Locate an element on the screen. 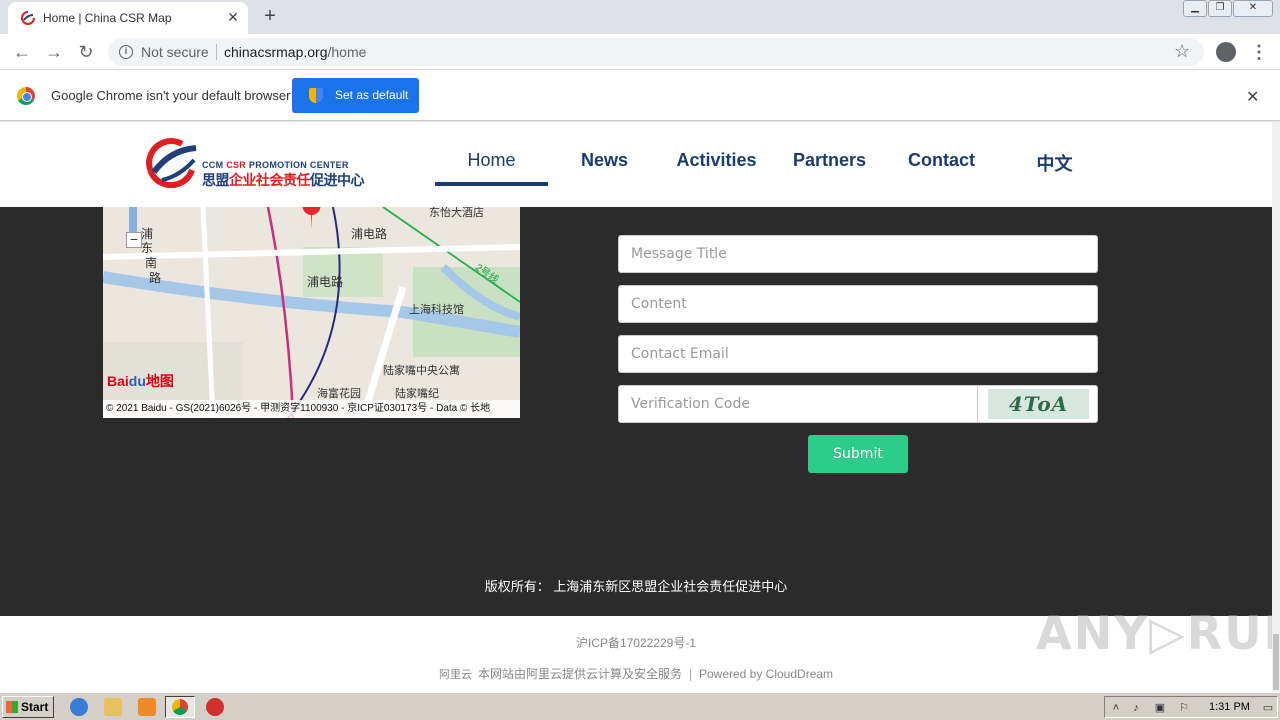 This screenshot has width=1280, height=720. aliyun-text: 本网站由阿里云提供云计算及安全服务 is located at coordinates (579, 674).